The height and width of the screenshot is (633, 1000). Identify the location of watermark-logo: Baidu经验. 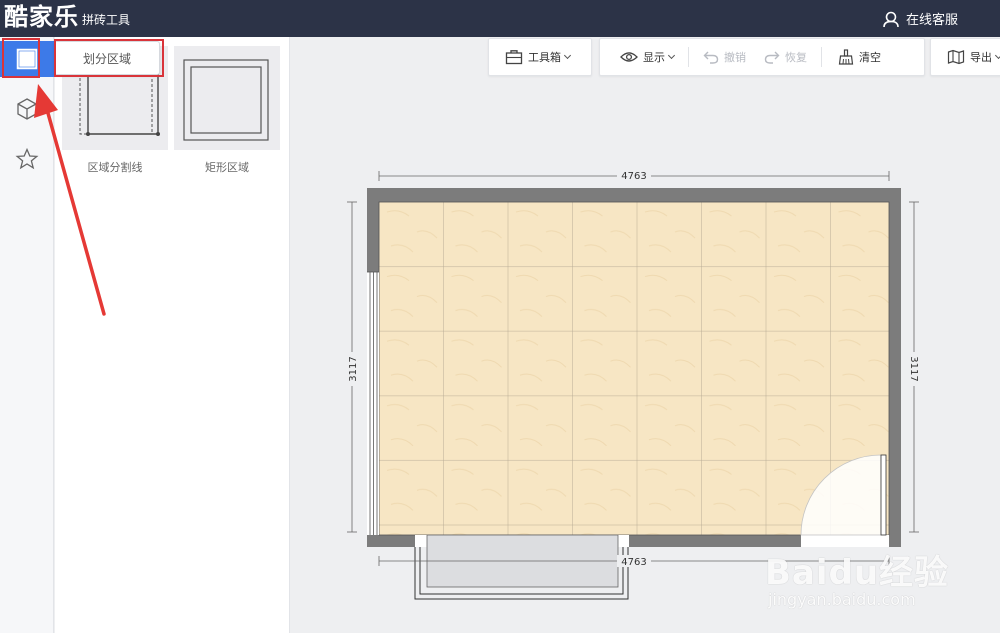
(857, 573).